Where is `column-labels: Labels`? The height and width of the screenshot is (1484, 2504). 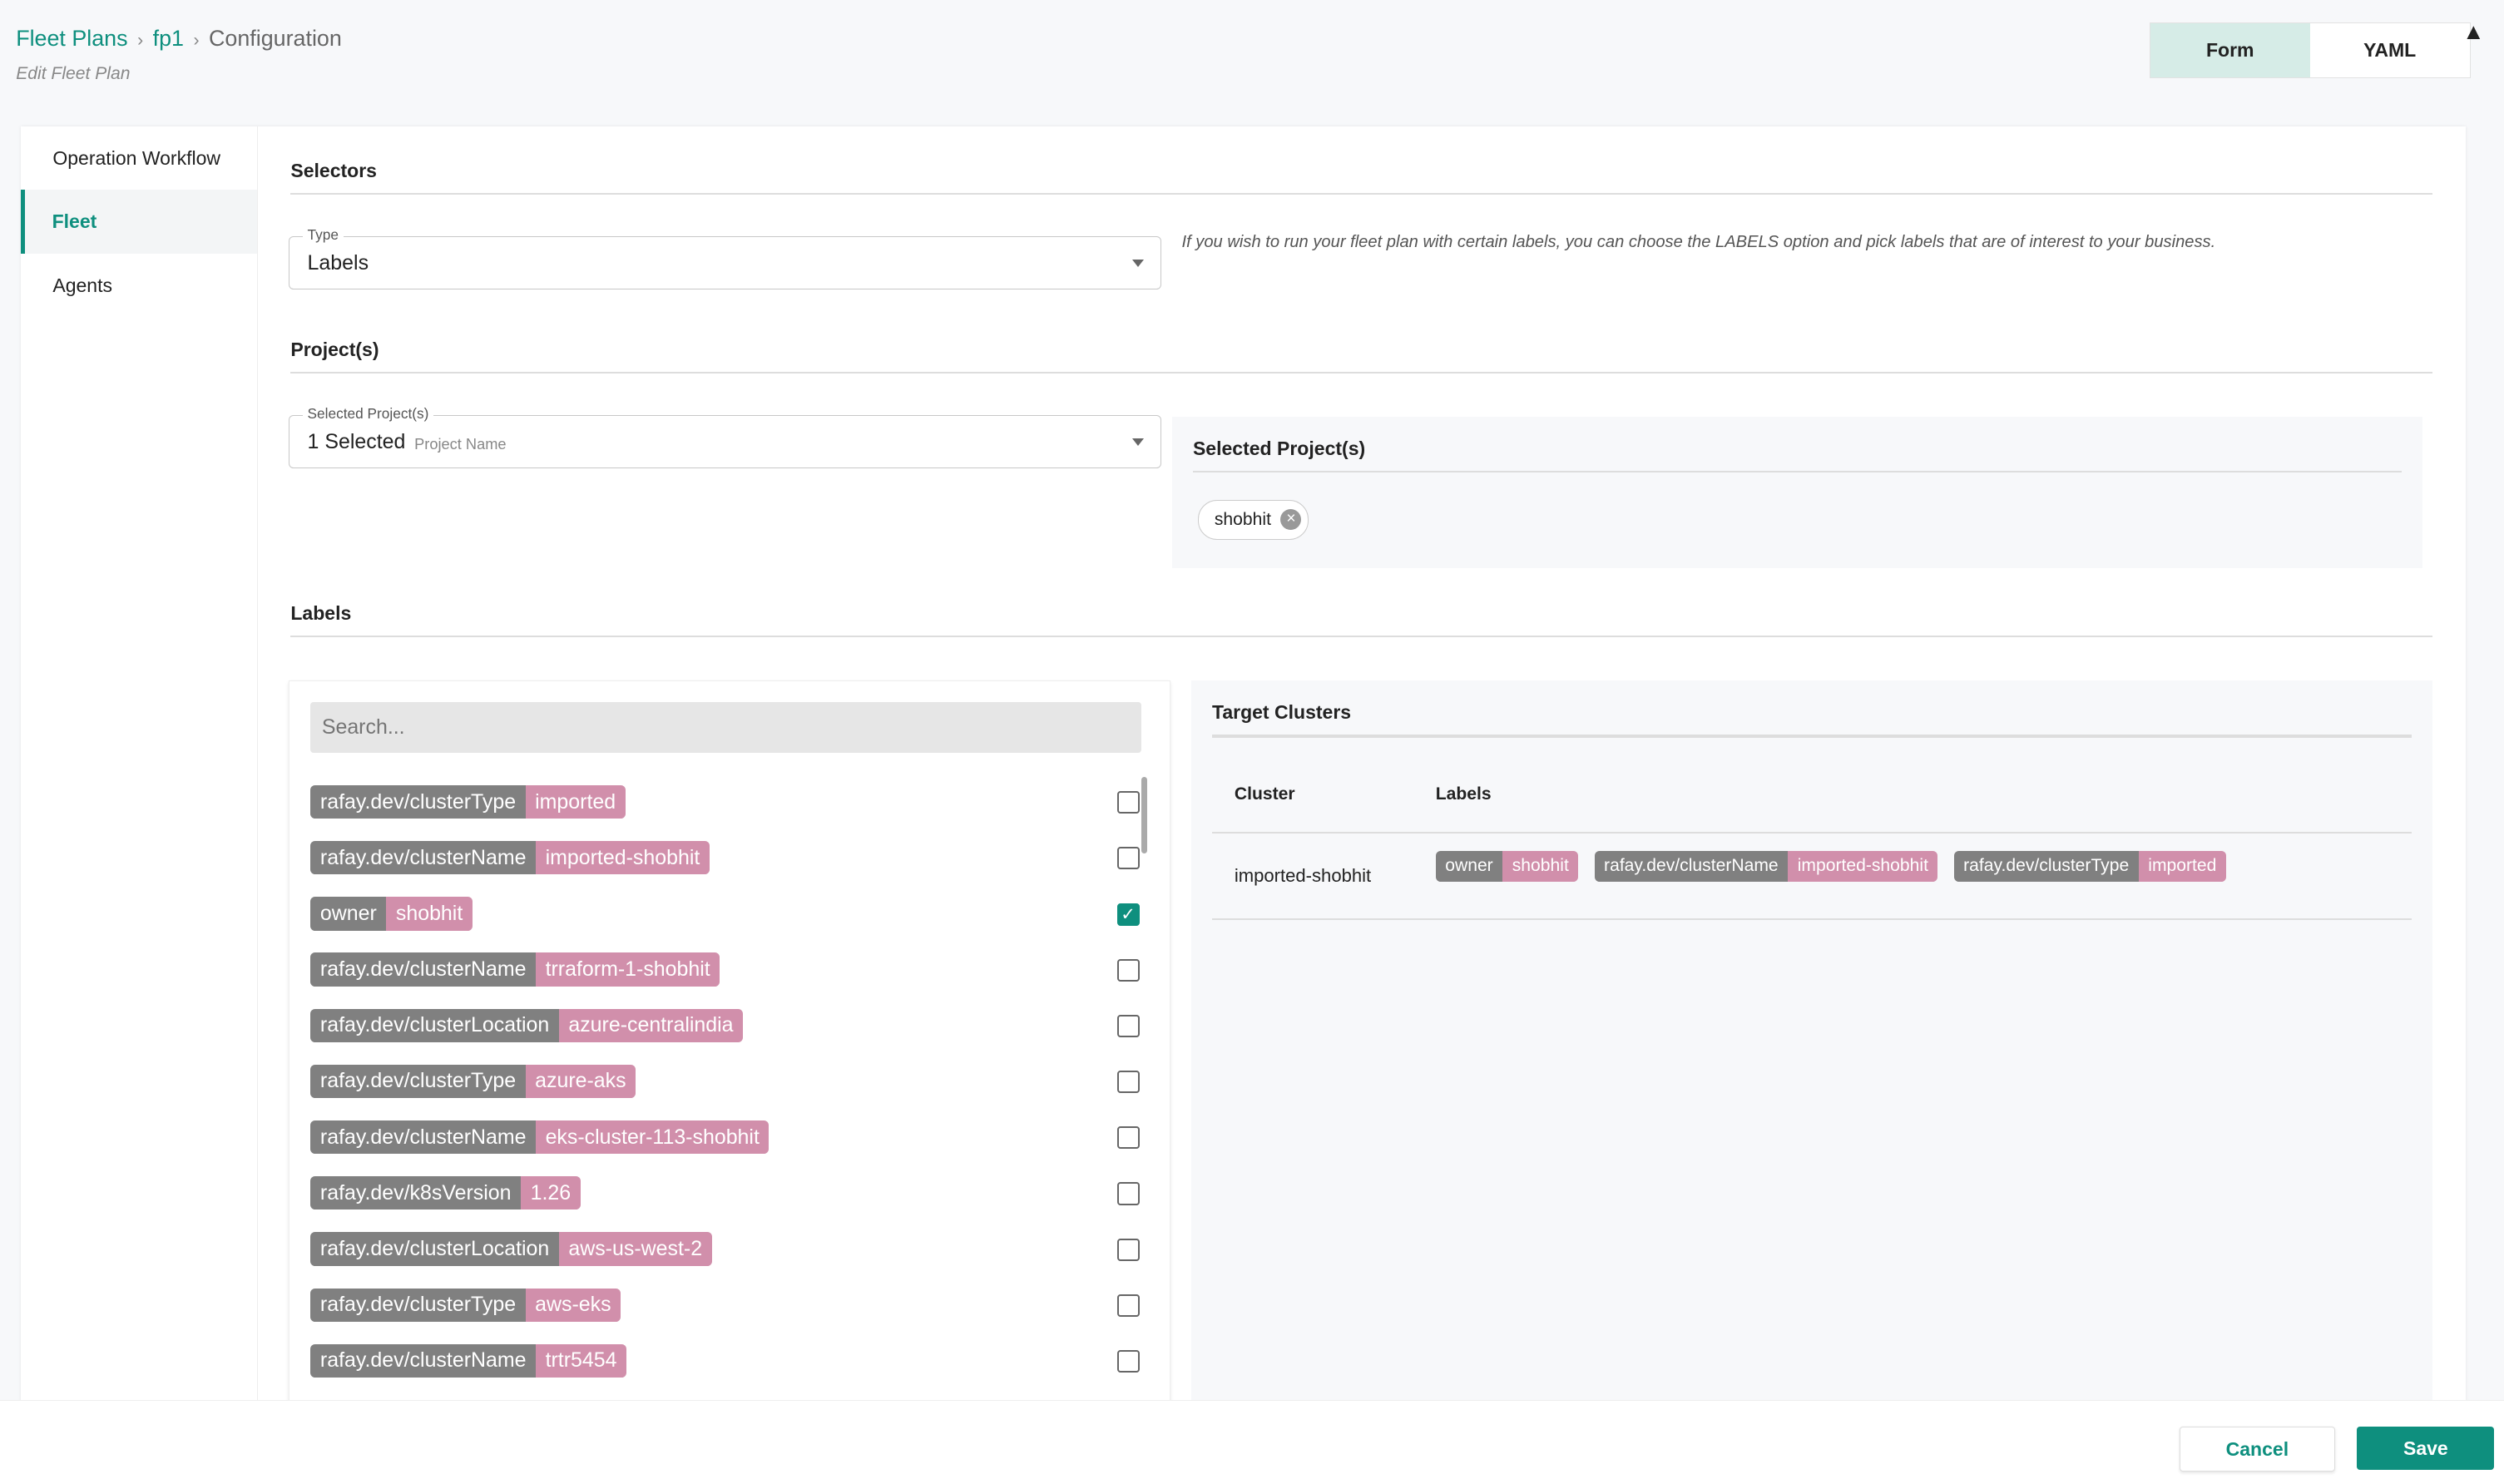 column-labels: Labels is located at coordinates (1463, 794).